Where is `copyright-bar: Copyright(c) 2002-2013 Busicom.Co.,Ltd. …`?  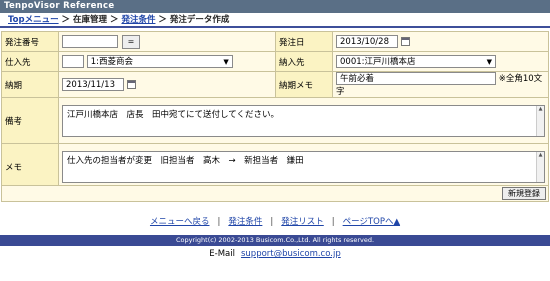 copyright-bar: Copyright(c) 2002-2013 Busicom.Co.,Ltd. … is located at coordinates (275, 240).